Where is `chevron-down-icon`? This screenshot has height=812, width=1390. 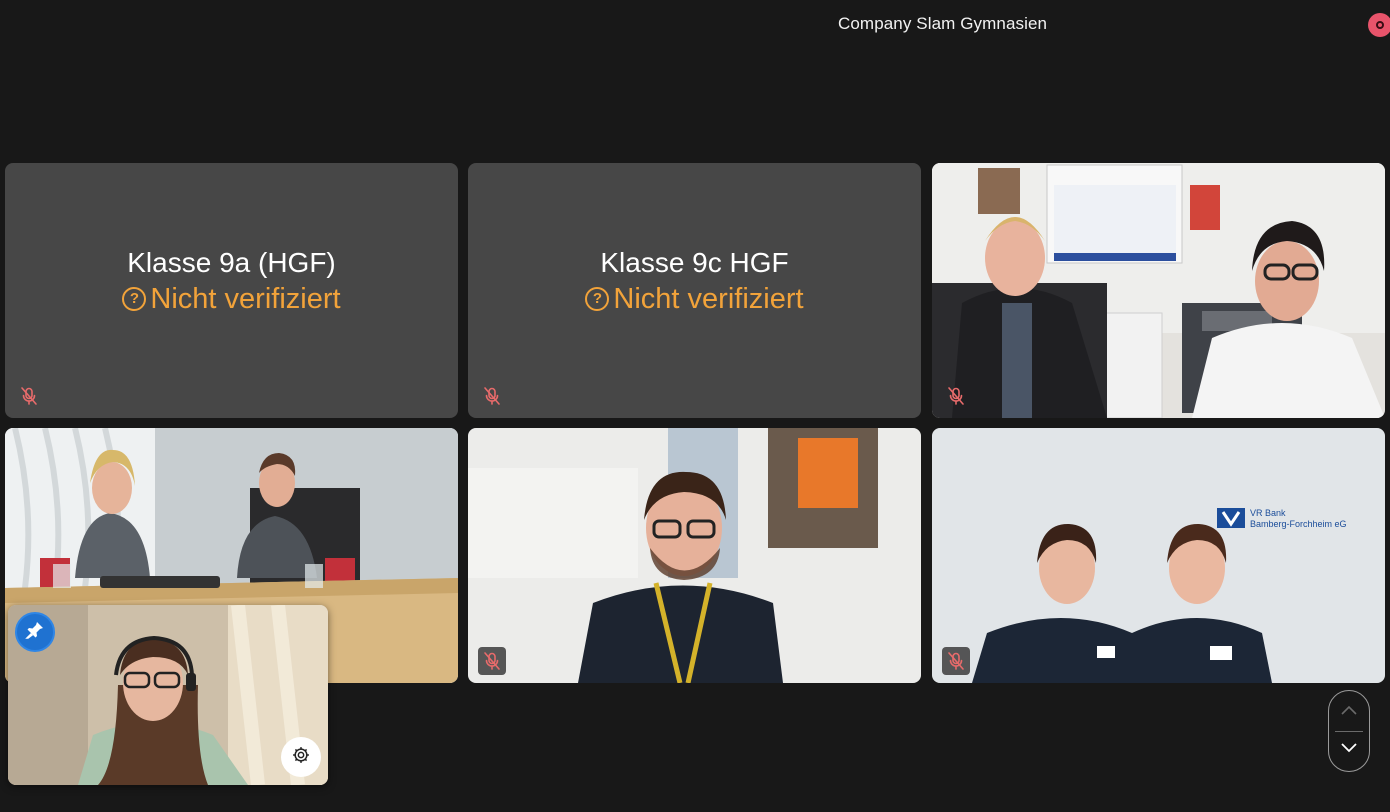
chevron-down-icon is located at coordinates (1349, 750).